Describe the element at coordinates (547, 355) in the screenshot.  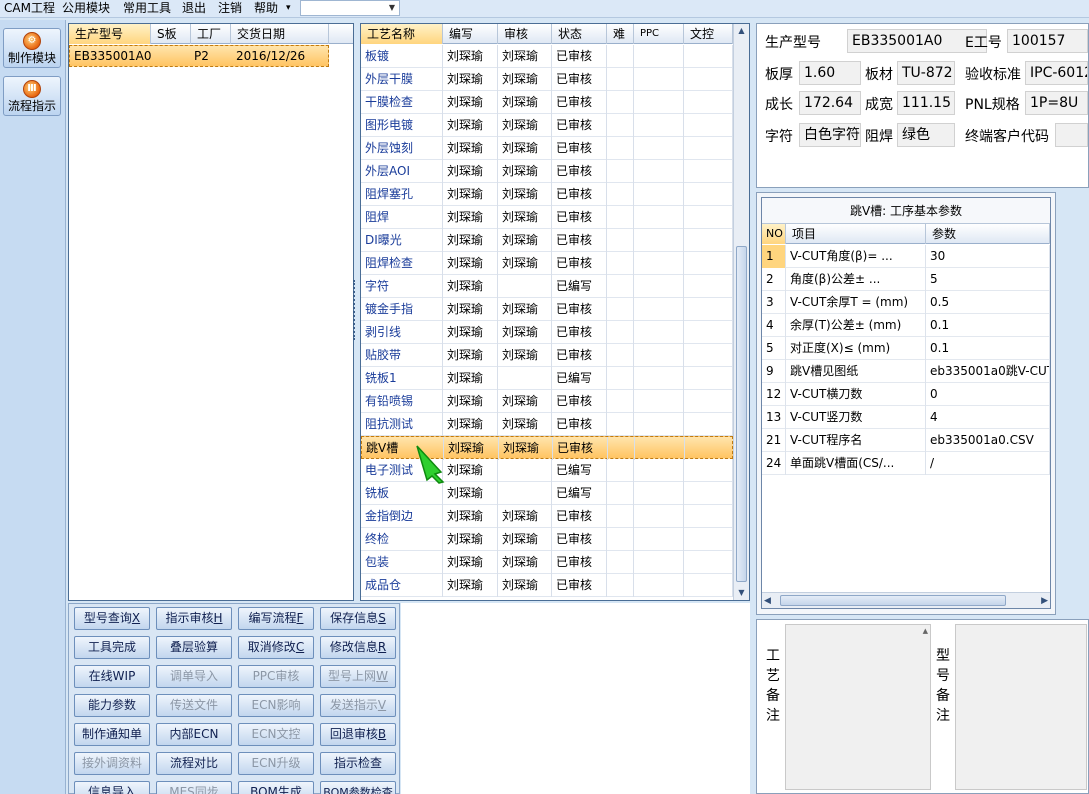
I see `process-row: 贴胶带 刘琛瑜 刘琛瑜 已审核` at that location.